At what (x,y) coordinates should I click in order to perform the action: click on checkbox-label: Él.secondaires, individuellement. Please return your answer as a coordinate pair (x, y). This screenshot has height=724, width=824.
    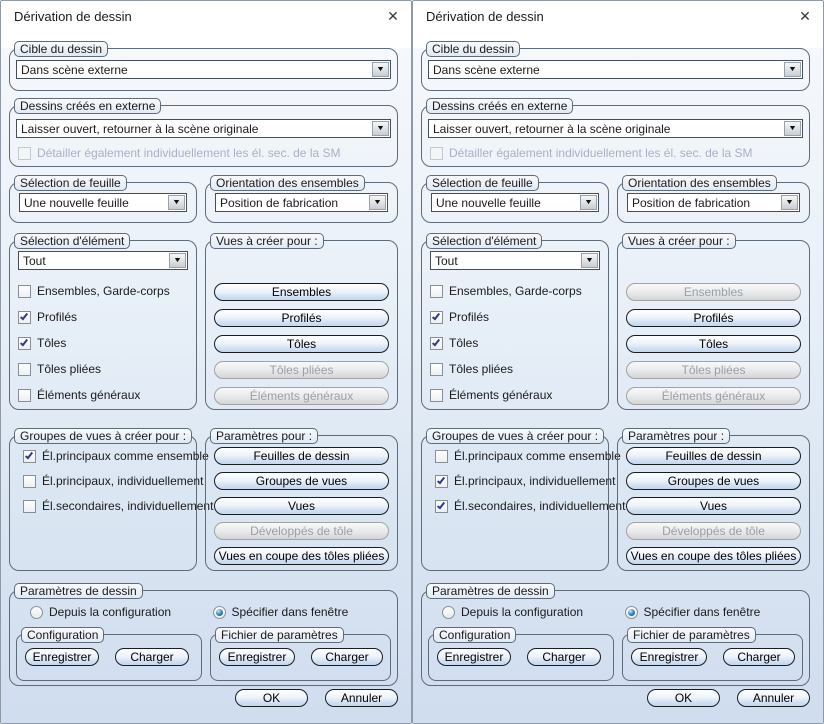
    Looking at the image, I should click on (540, 506).